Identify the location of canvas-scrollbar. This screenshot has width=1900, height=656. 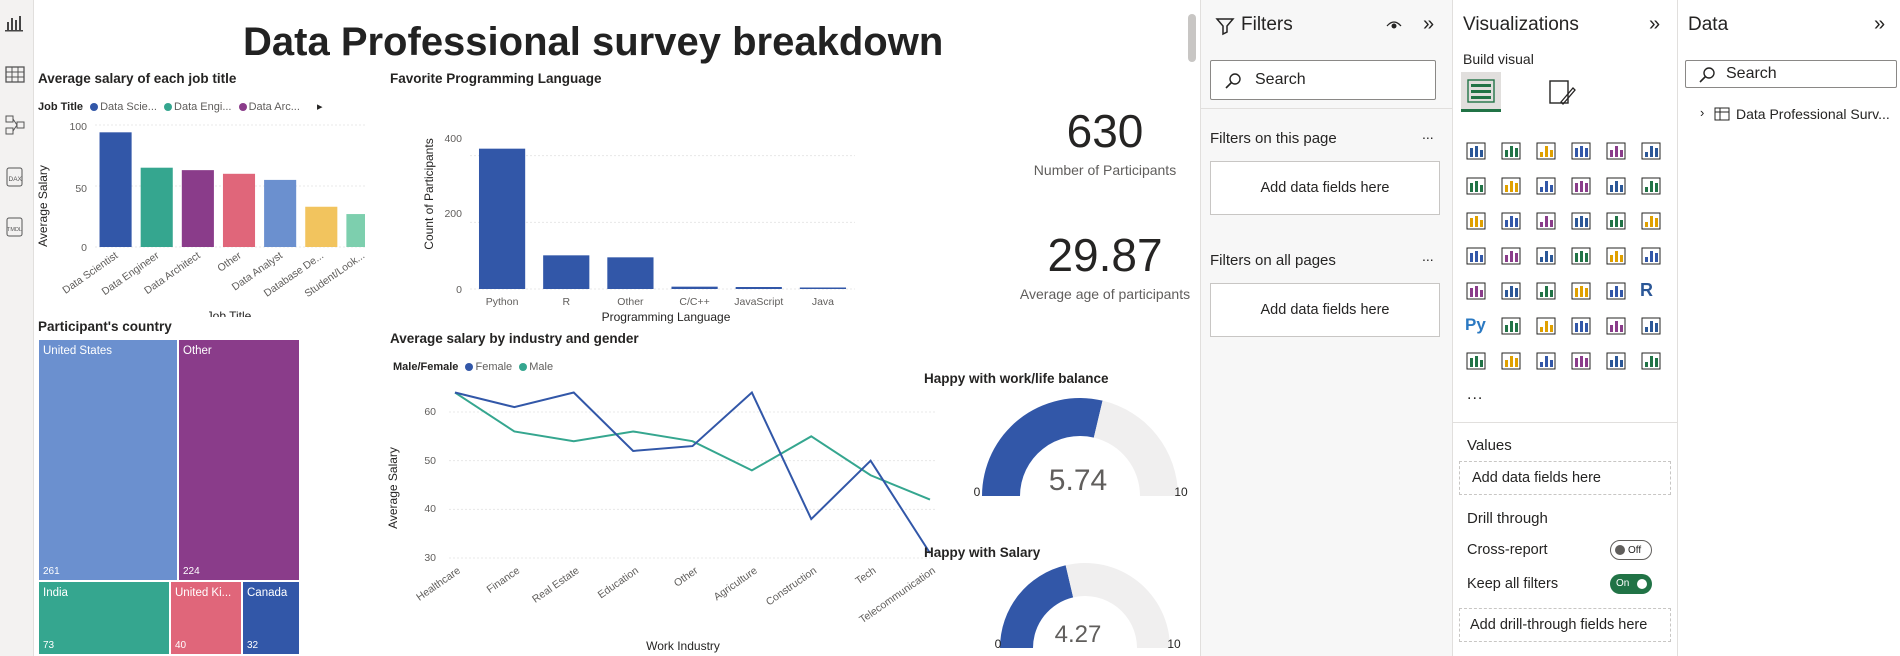
(1192, 38).